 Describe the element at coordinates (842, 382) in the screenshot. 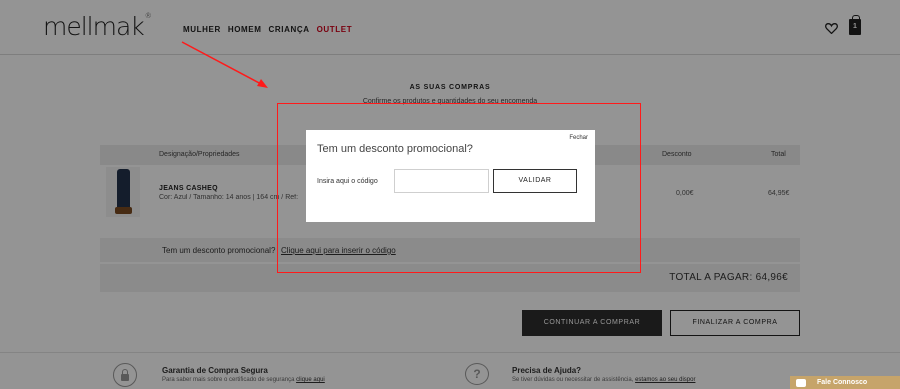

I see `chat-label: Fale Connosco` at that location.